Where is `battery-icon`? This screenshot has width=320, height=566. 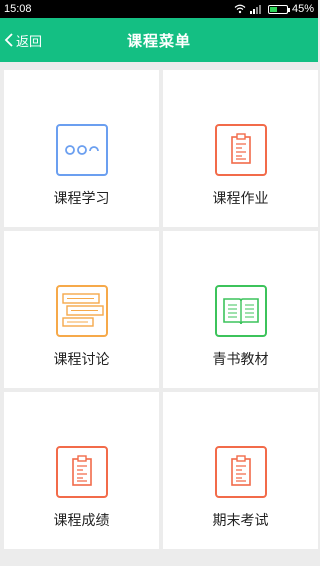
battery-icon is located at coordinates (278, 9).